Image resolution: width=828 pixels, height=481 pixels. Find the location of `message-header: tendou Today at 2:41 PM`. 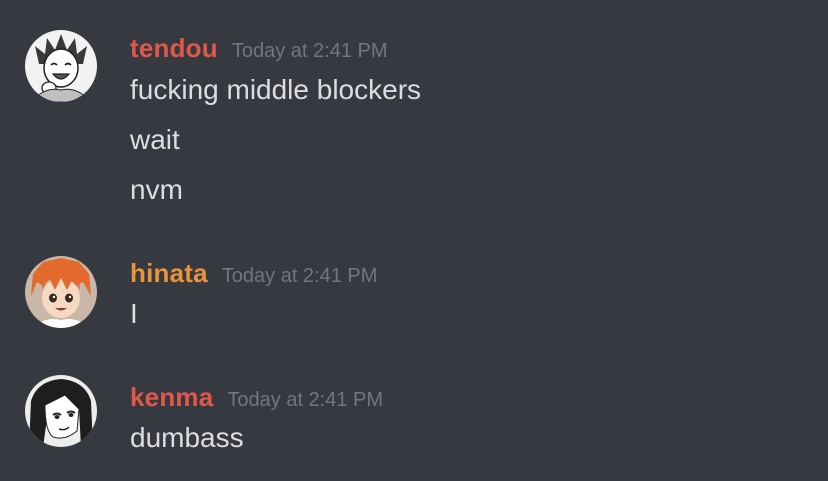

message-header: tendou Today at 2:41 PM is located at coordinates (259, 48).